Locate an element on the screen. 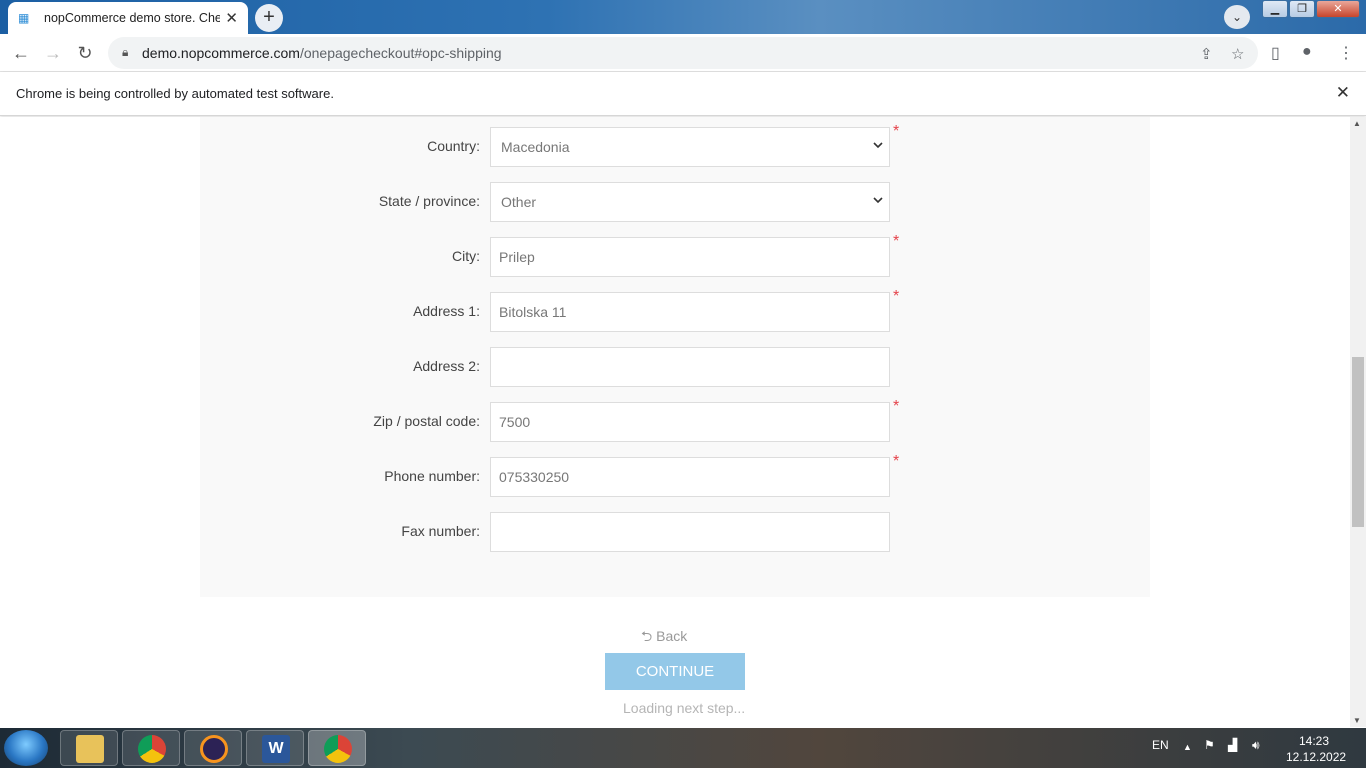  menu-kebab-icon: ⋮ is located at coordinates (1346, 53).